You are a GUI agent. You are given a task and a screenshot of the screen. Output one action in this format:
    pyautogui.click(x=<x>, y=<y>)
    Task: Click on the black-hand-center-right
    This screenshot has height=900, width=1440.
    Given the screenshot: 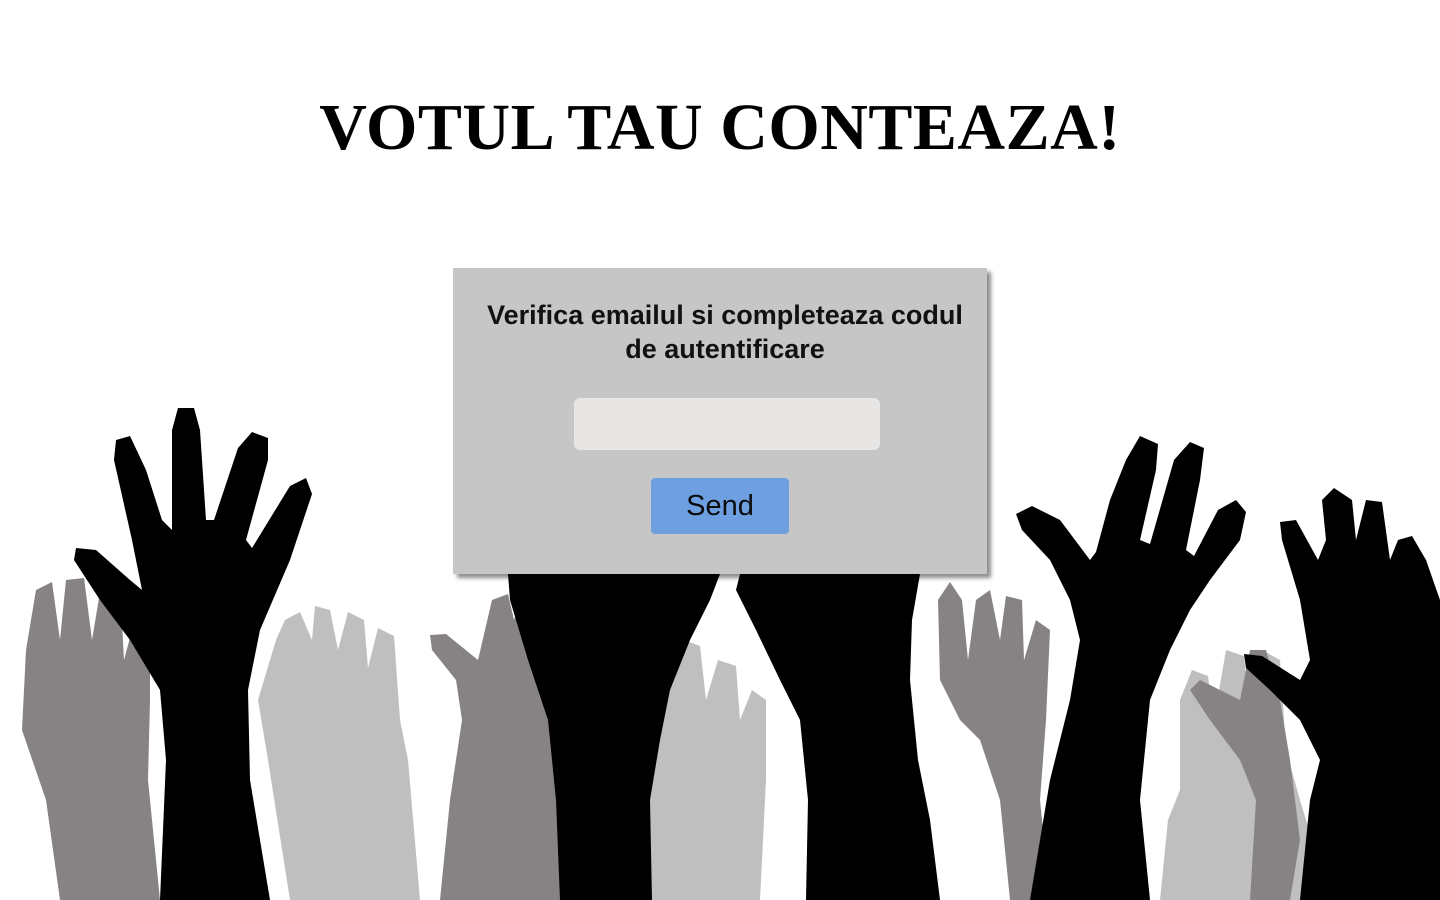 What is the action you would take?
    pyautogui.click(x=838, y=737)
    